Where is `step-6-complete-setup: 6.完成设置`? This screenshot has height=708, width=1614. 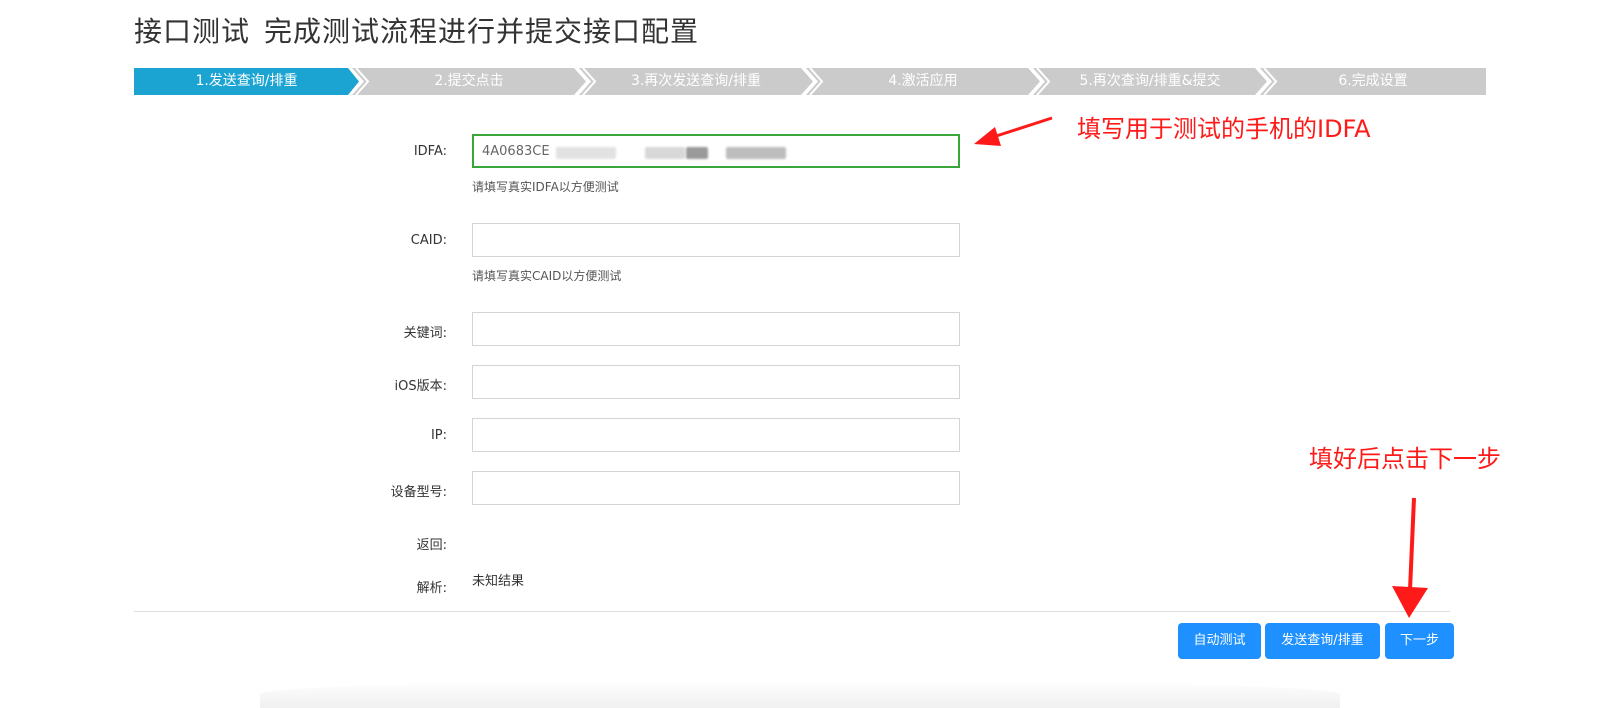 step-6-complete-setup: 6.完成设置 is located at coordinates (1373, 81).